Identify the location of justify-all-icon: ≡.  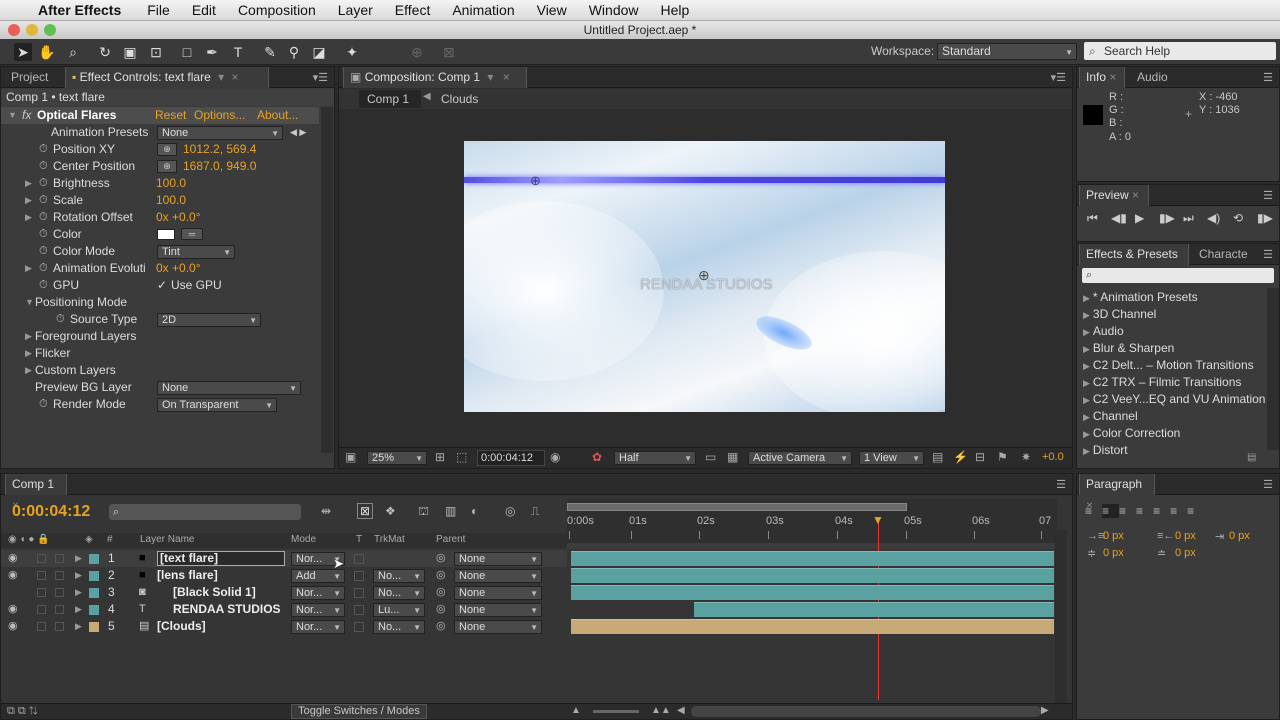
(1195, 511).